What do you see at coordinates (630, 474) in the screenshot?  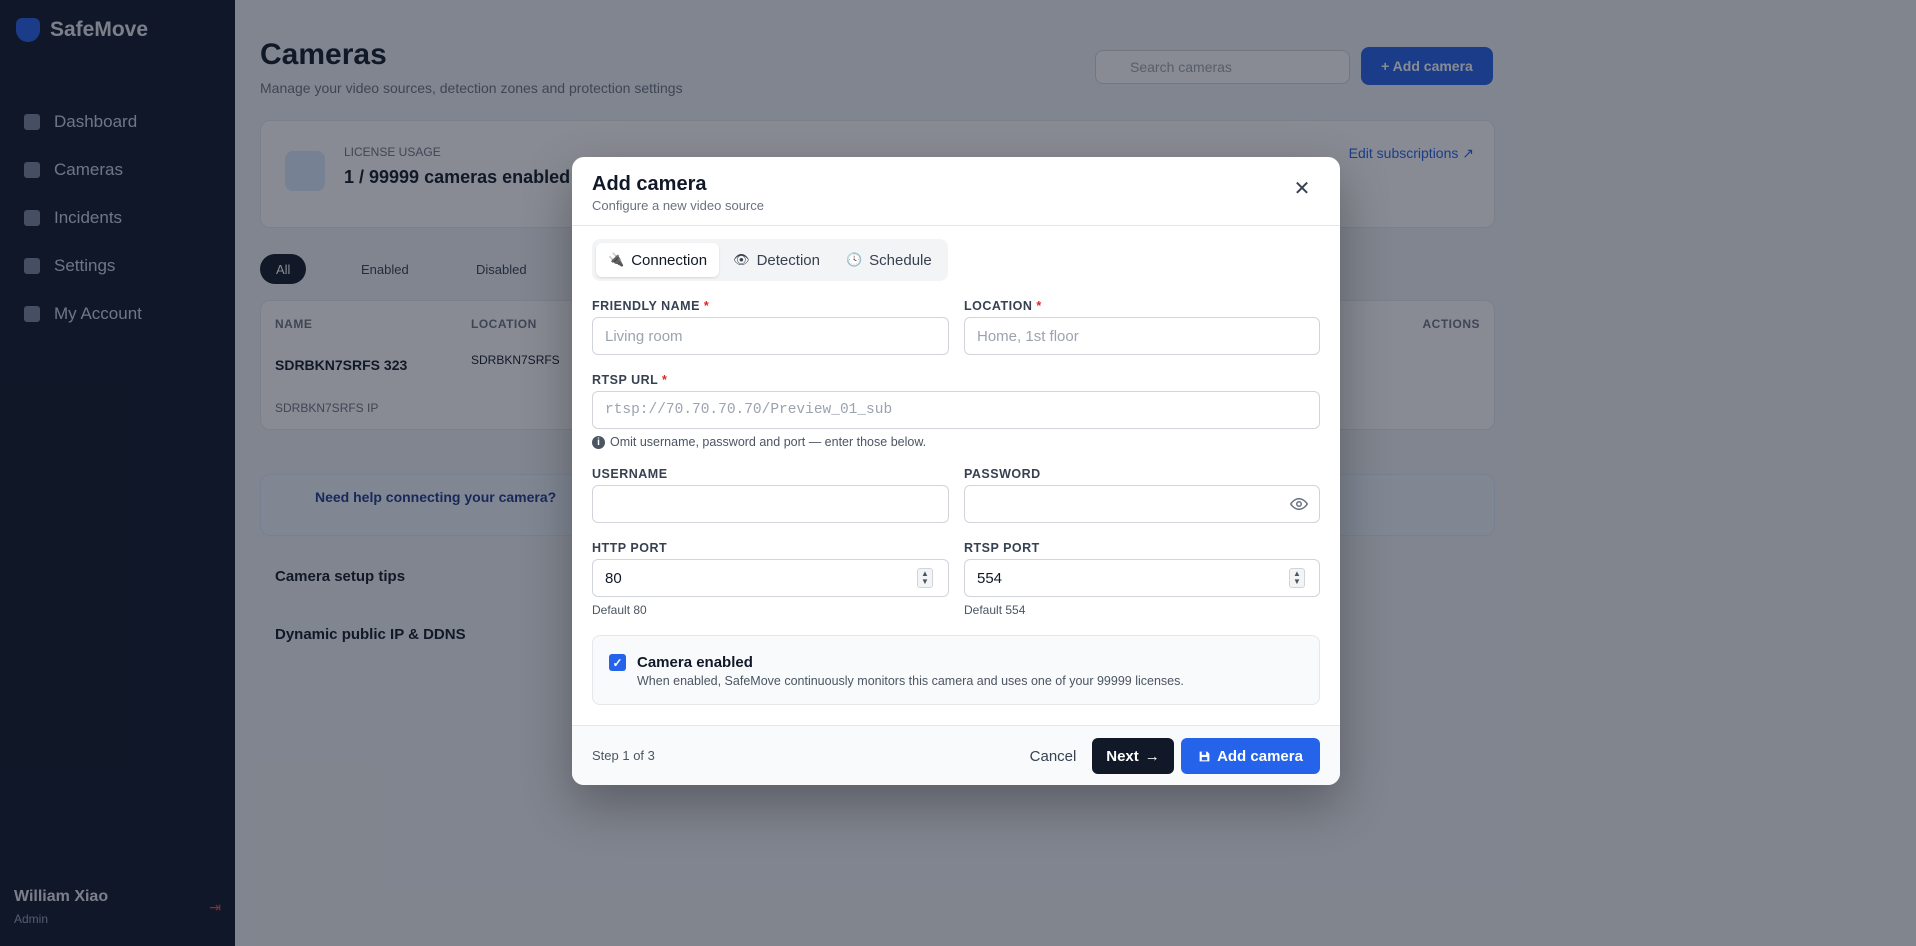 I see `username-label: USERNAME` at bounding box center [630, 474].